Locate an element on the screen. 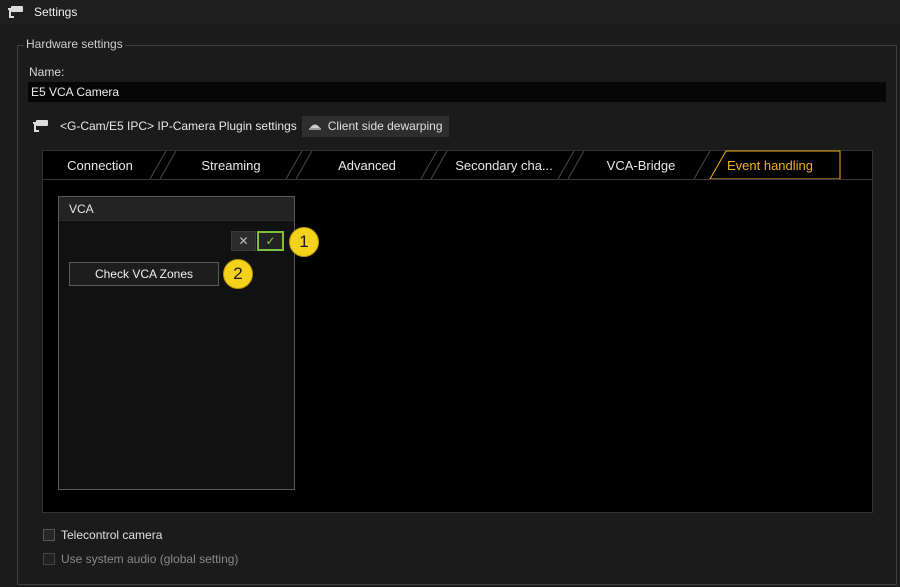 This screenshot has height=587, width=900. vca-group-title: VCA is located at coordinates (176, 209).